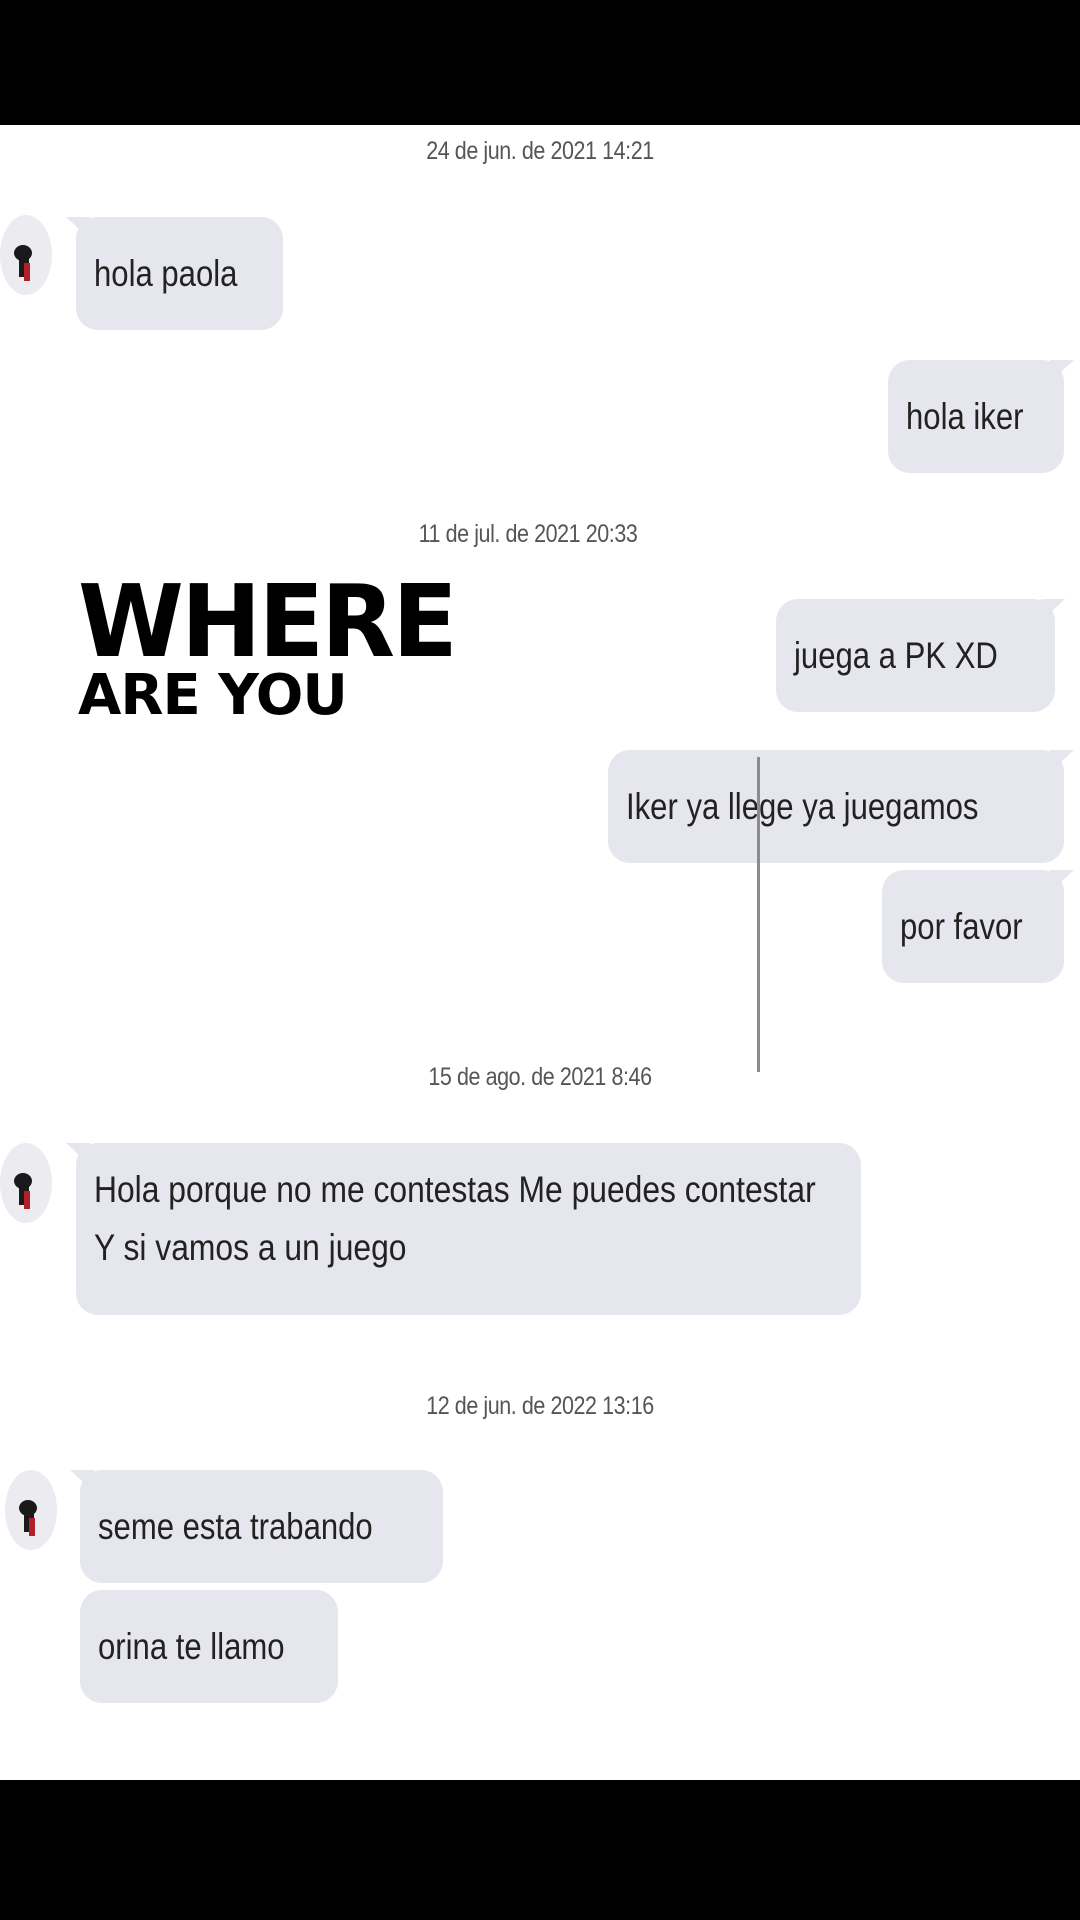  I want to click on timestamp: 24 de jun. de 2021 14:21, so click(540, 151).